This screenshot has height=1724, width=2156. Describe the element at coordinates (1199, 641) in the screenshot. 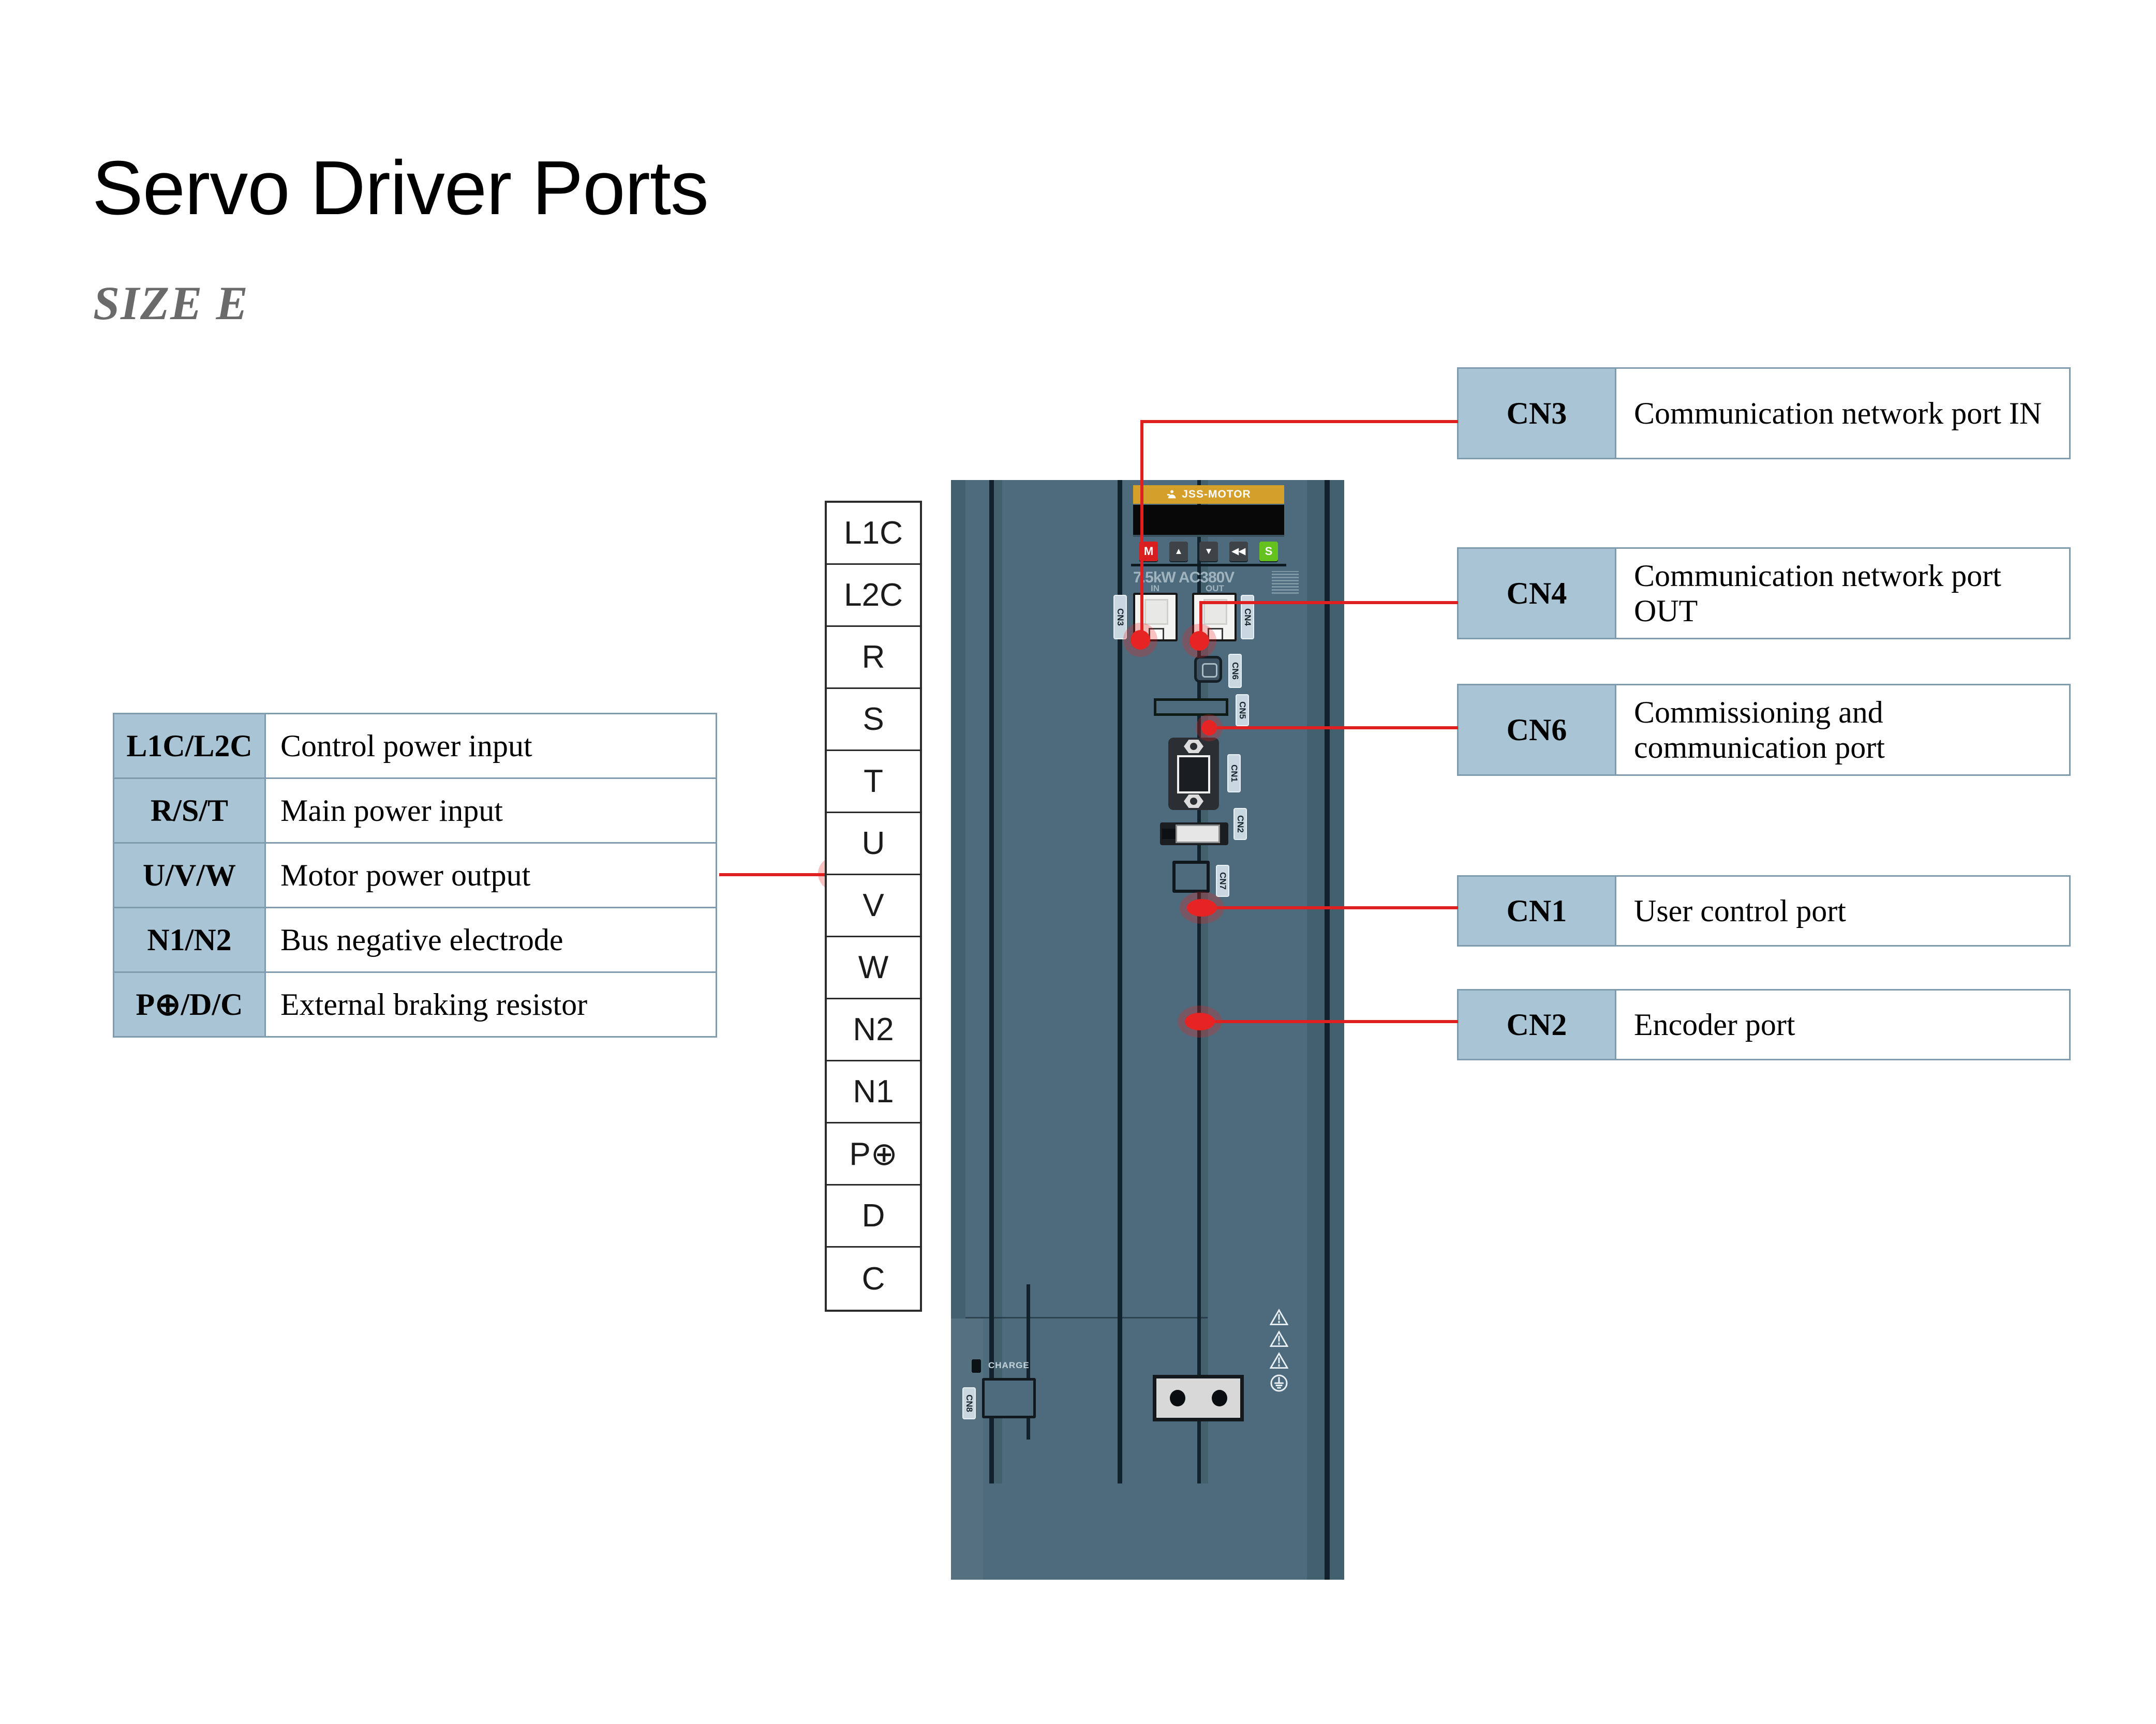

I see `lead-dot-cn4` at that location.